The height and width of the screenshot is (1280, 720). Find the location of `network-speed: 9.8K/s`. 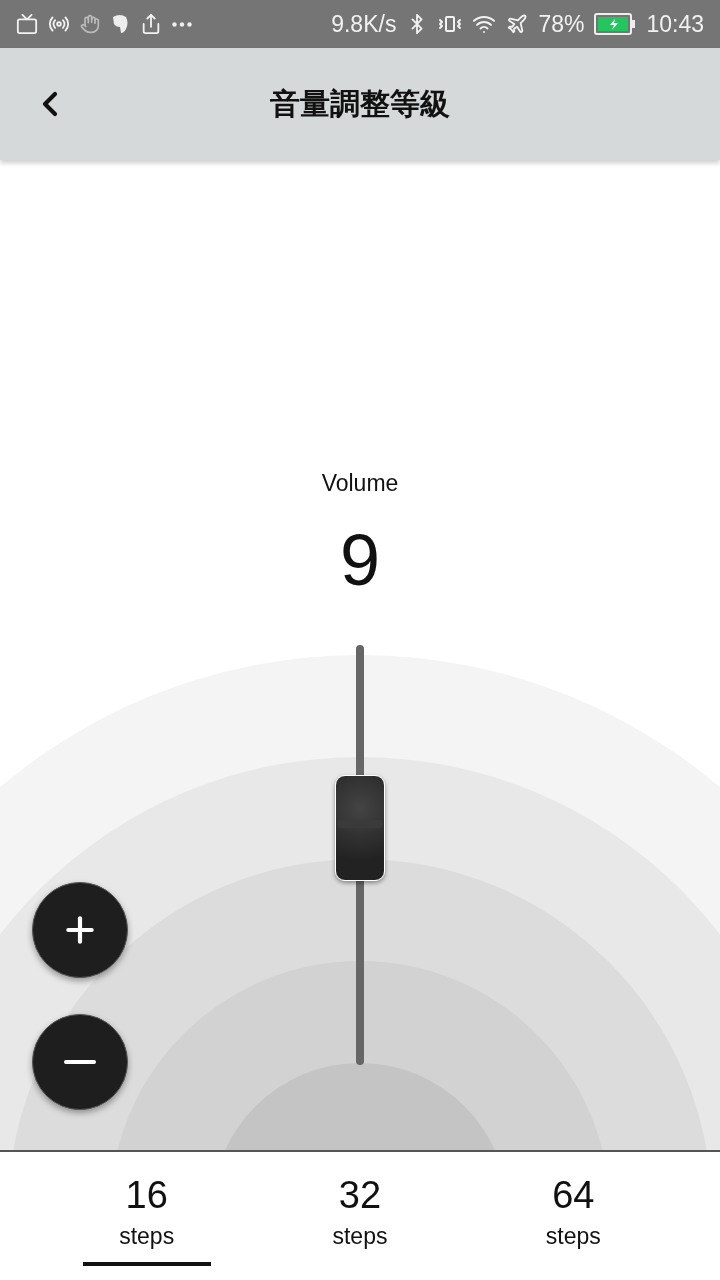

network-speed: 9.8K/s is located at coordinates (364, 24).